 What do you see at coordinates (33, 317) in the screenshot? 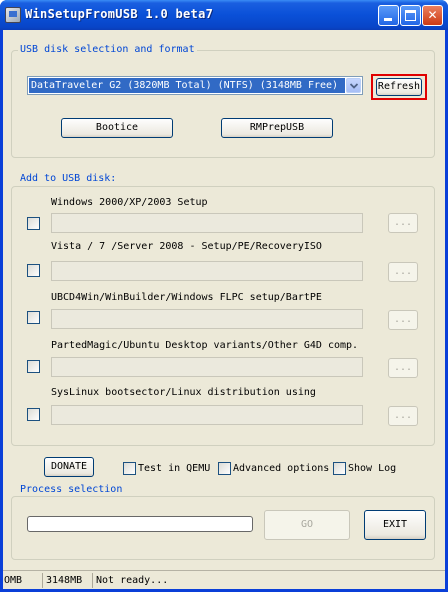
I see `checkbox-ubcd4win` at bounding box center [33, 317].